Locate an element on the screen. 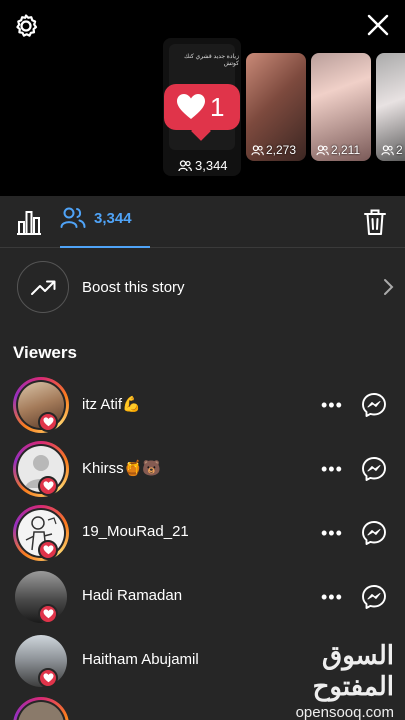 Image resolution: width=405 pixels, height=720 pixels. avatar is located at coordinates (41, 711).